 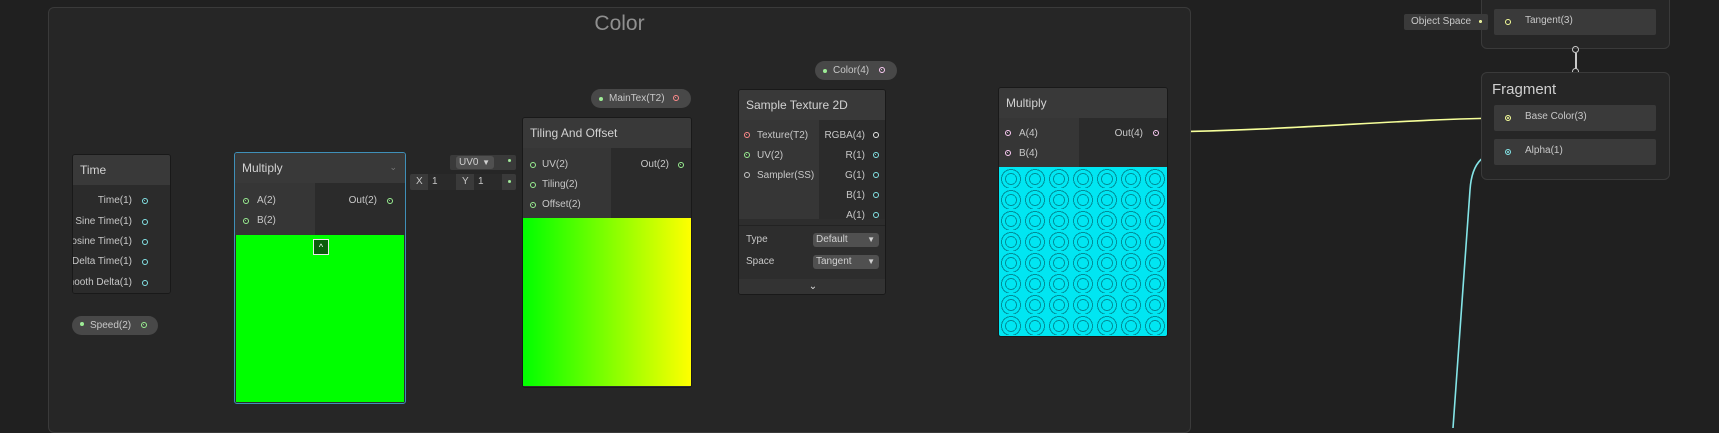 What do you see at coordinates (832, 239) in the screenshot?
I see `type-value: Default` at bounding box center [832, 239].